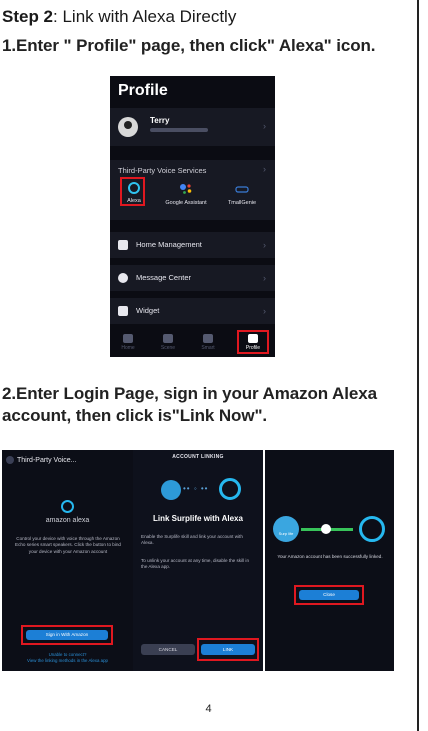  Describe the element at coordinates (208, 348) in the screenshot. I see `nav-label: Smart` at that location.